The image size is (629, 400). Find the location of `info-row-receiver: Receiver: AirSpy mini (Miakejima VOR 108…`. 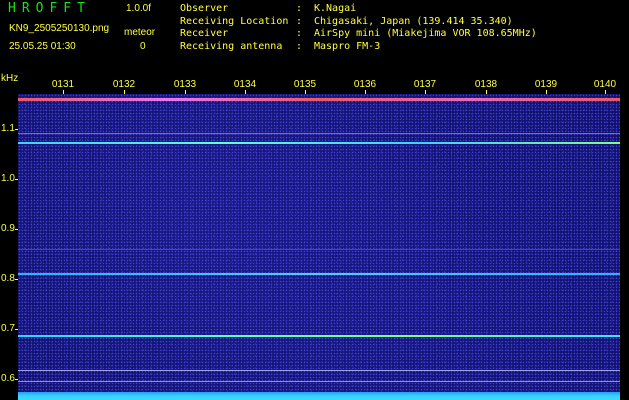

info-row-receiver: Receiver: AirSpy mini (Miakejima VOR 108… is located at coordinates (358, 33).